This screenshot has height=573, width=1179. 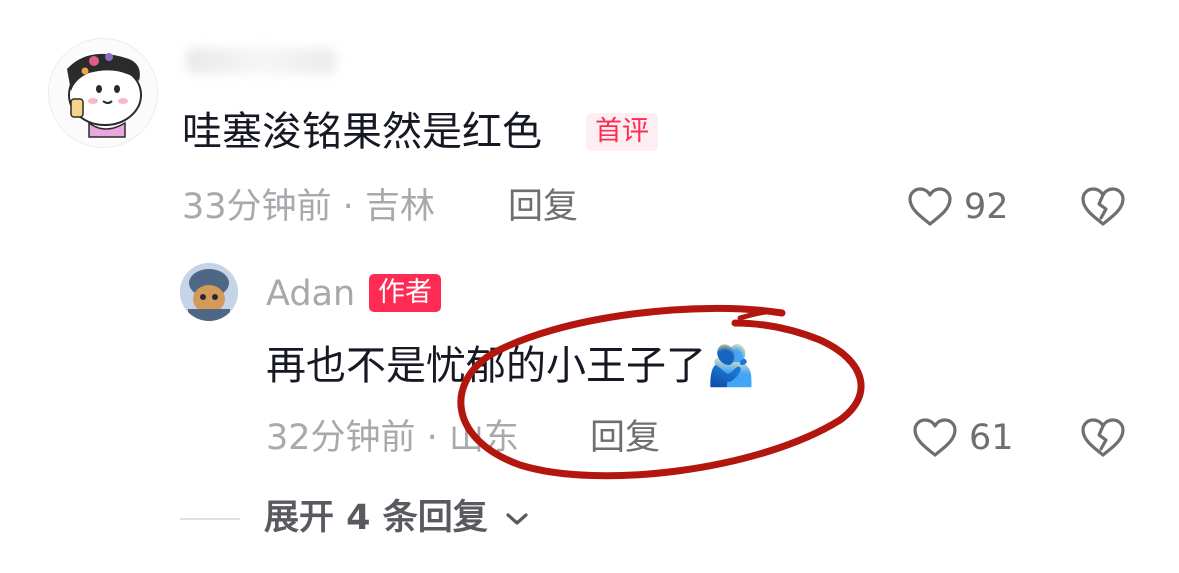 What do you see at coordinates (257, 207) in the screenshot?
I see `comment-time: 33分钟前` at bounding box center [257, 207].